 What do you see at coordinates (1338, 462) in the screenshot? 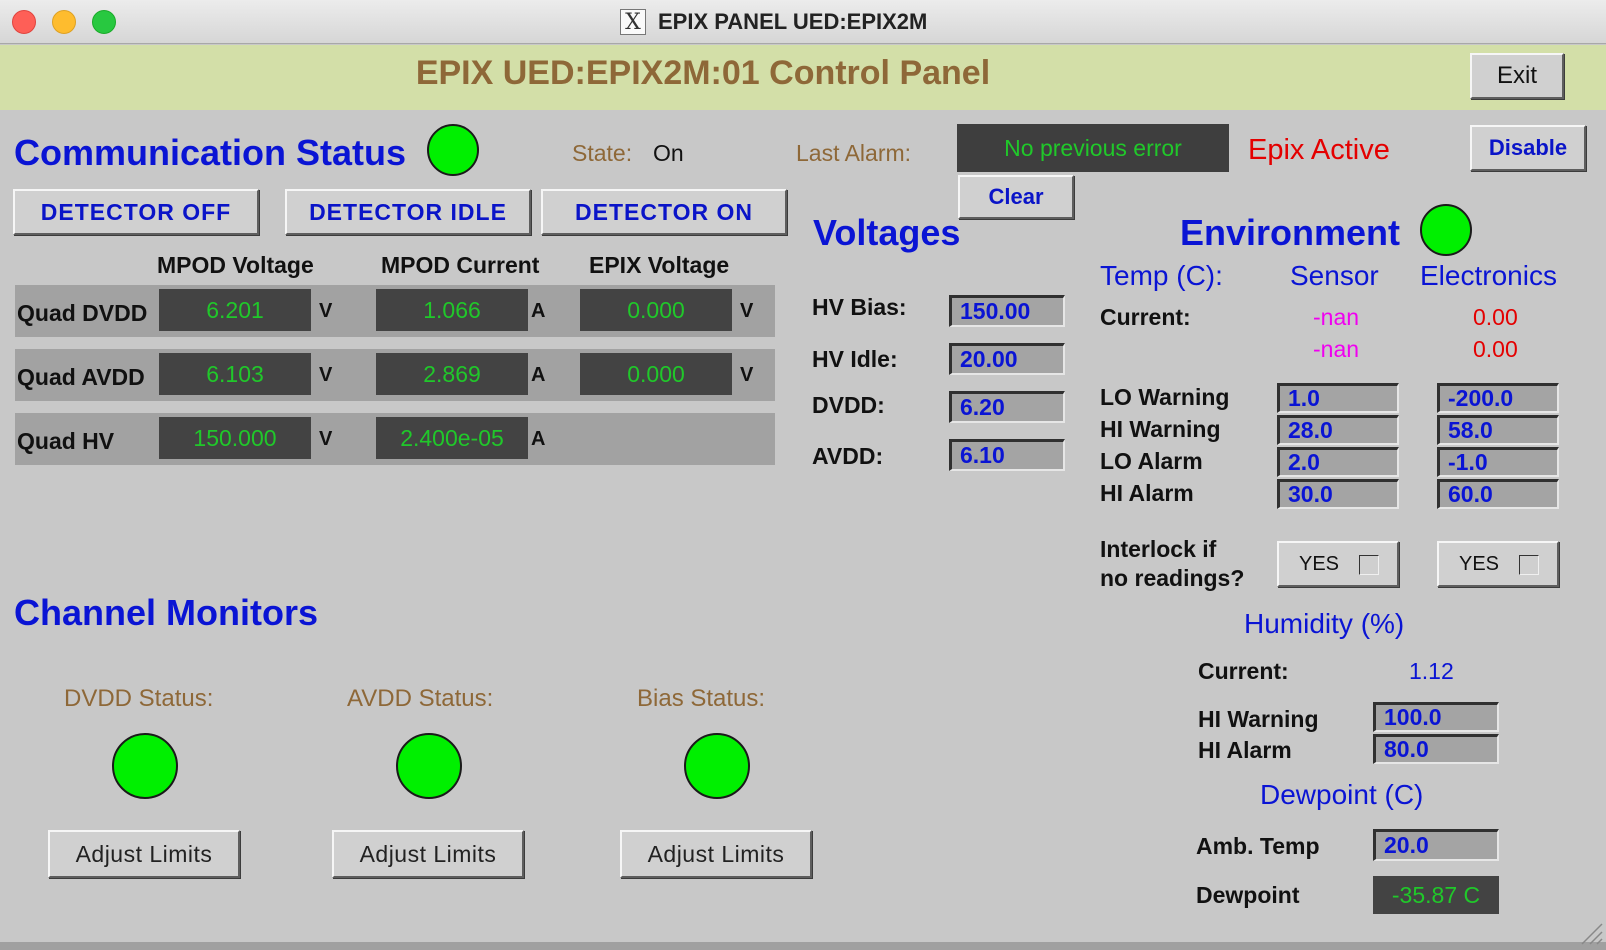
I see `sensor-lo-alarm-field: 2.0` at bounding box center [1338, 462].